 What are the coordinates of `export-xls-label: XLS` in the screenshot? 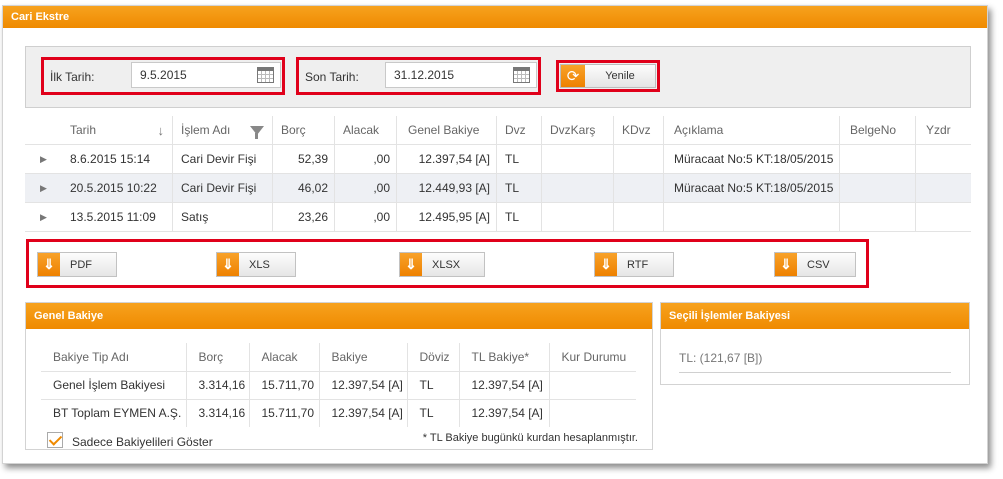 It's located at (259, 264).